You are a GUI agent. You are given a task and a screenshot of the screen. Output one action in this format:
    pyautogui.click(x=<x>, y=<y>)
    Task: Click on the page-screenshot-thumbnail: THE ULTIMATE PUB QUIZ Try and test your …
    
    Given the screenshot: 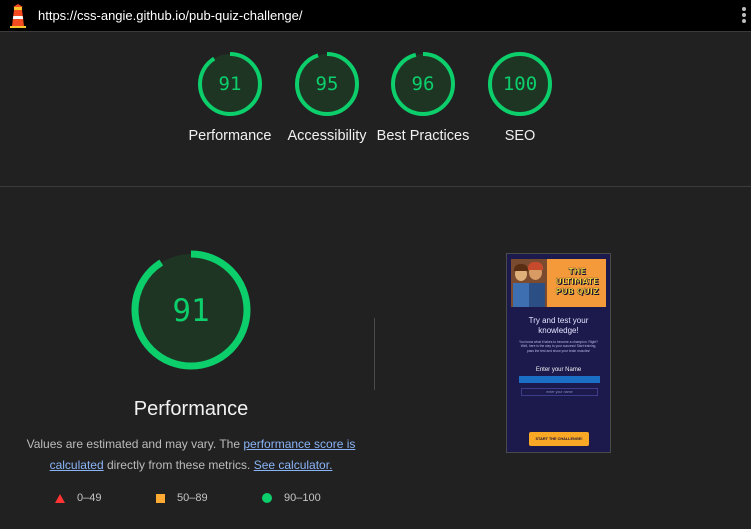 What is the action you would take?
    pyautogui.click(x=558, y=353)
    